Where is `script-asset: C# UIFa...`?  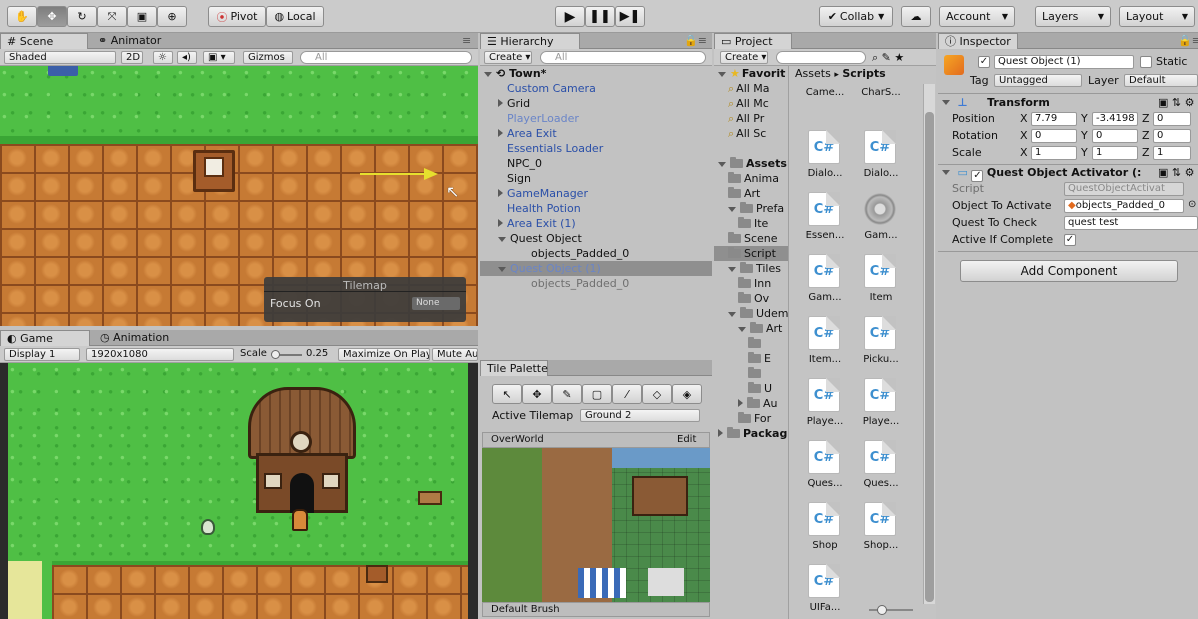
script-asset: C# UIFa... is located at coordinates (825, 588).